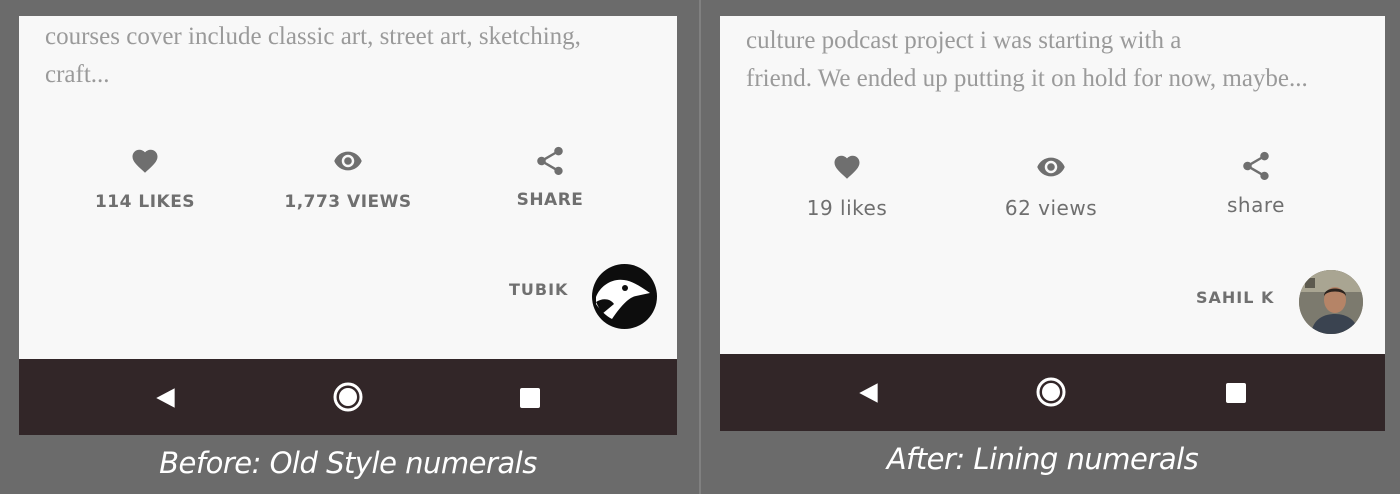 Image resolution: width=1400 pixels, height=494 pixels. Describe the element at coordinates (847, 208) in the screenshot. I see `likes-count: 19 likes` at that location.